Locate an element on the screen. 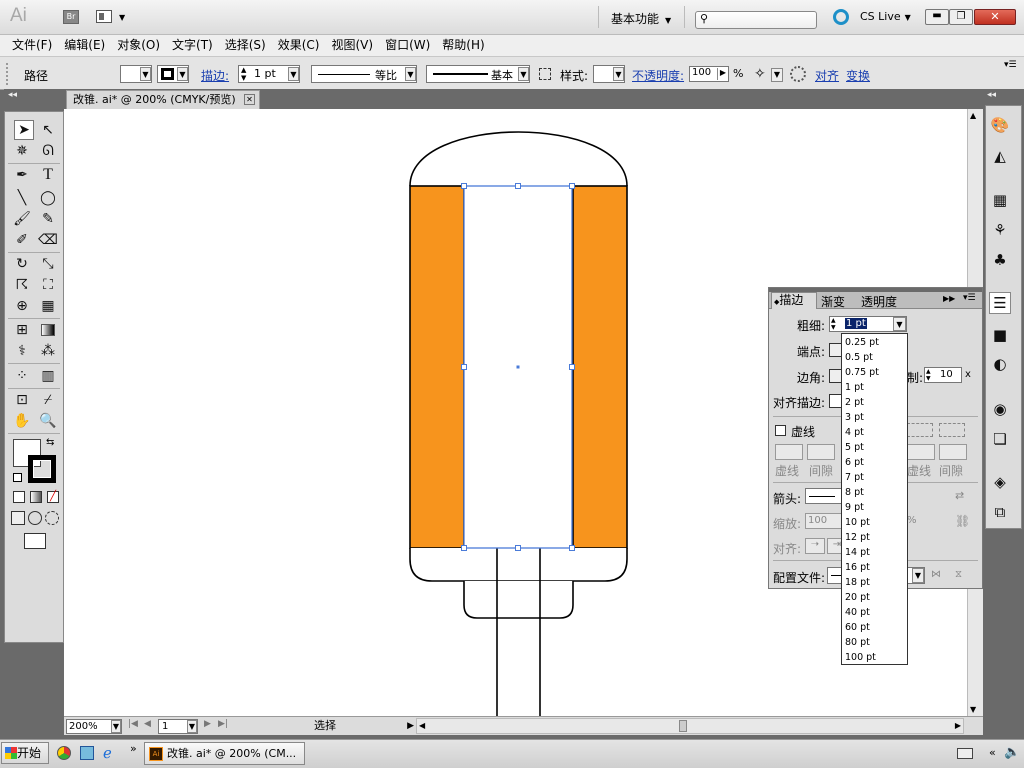 Image resolution: width=1024 pixels, height=768 pixels. menu-edit: 编辑(E) is located at coordinates (84, 45).